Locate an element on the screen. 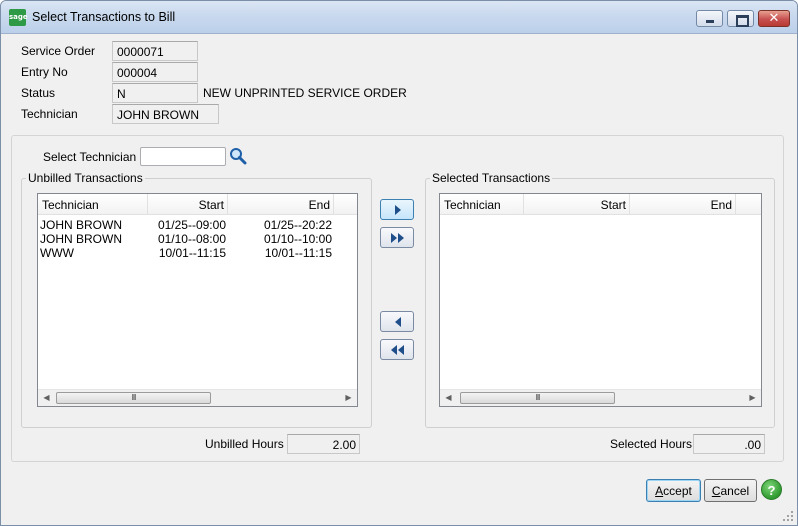  status-label: Status is located at coordinates (38, 93).